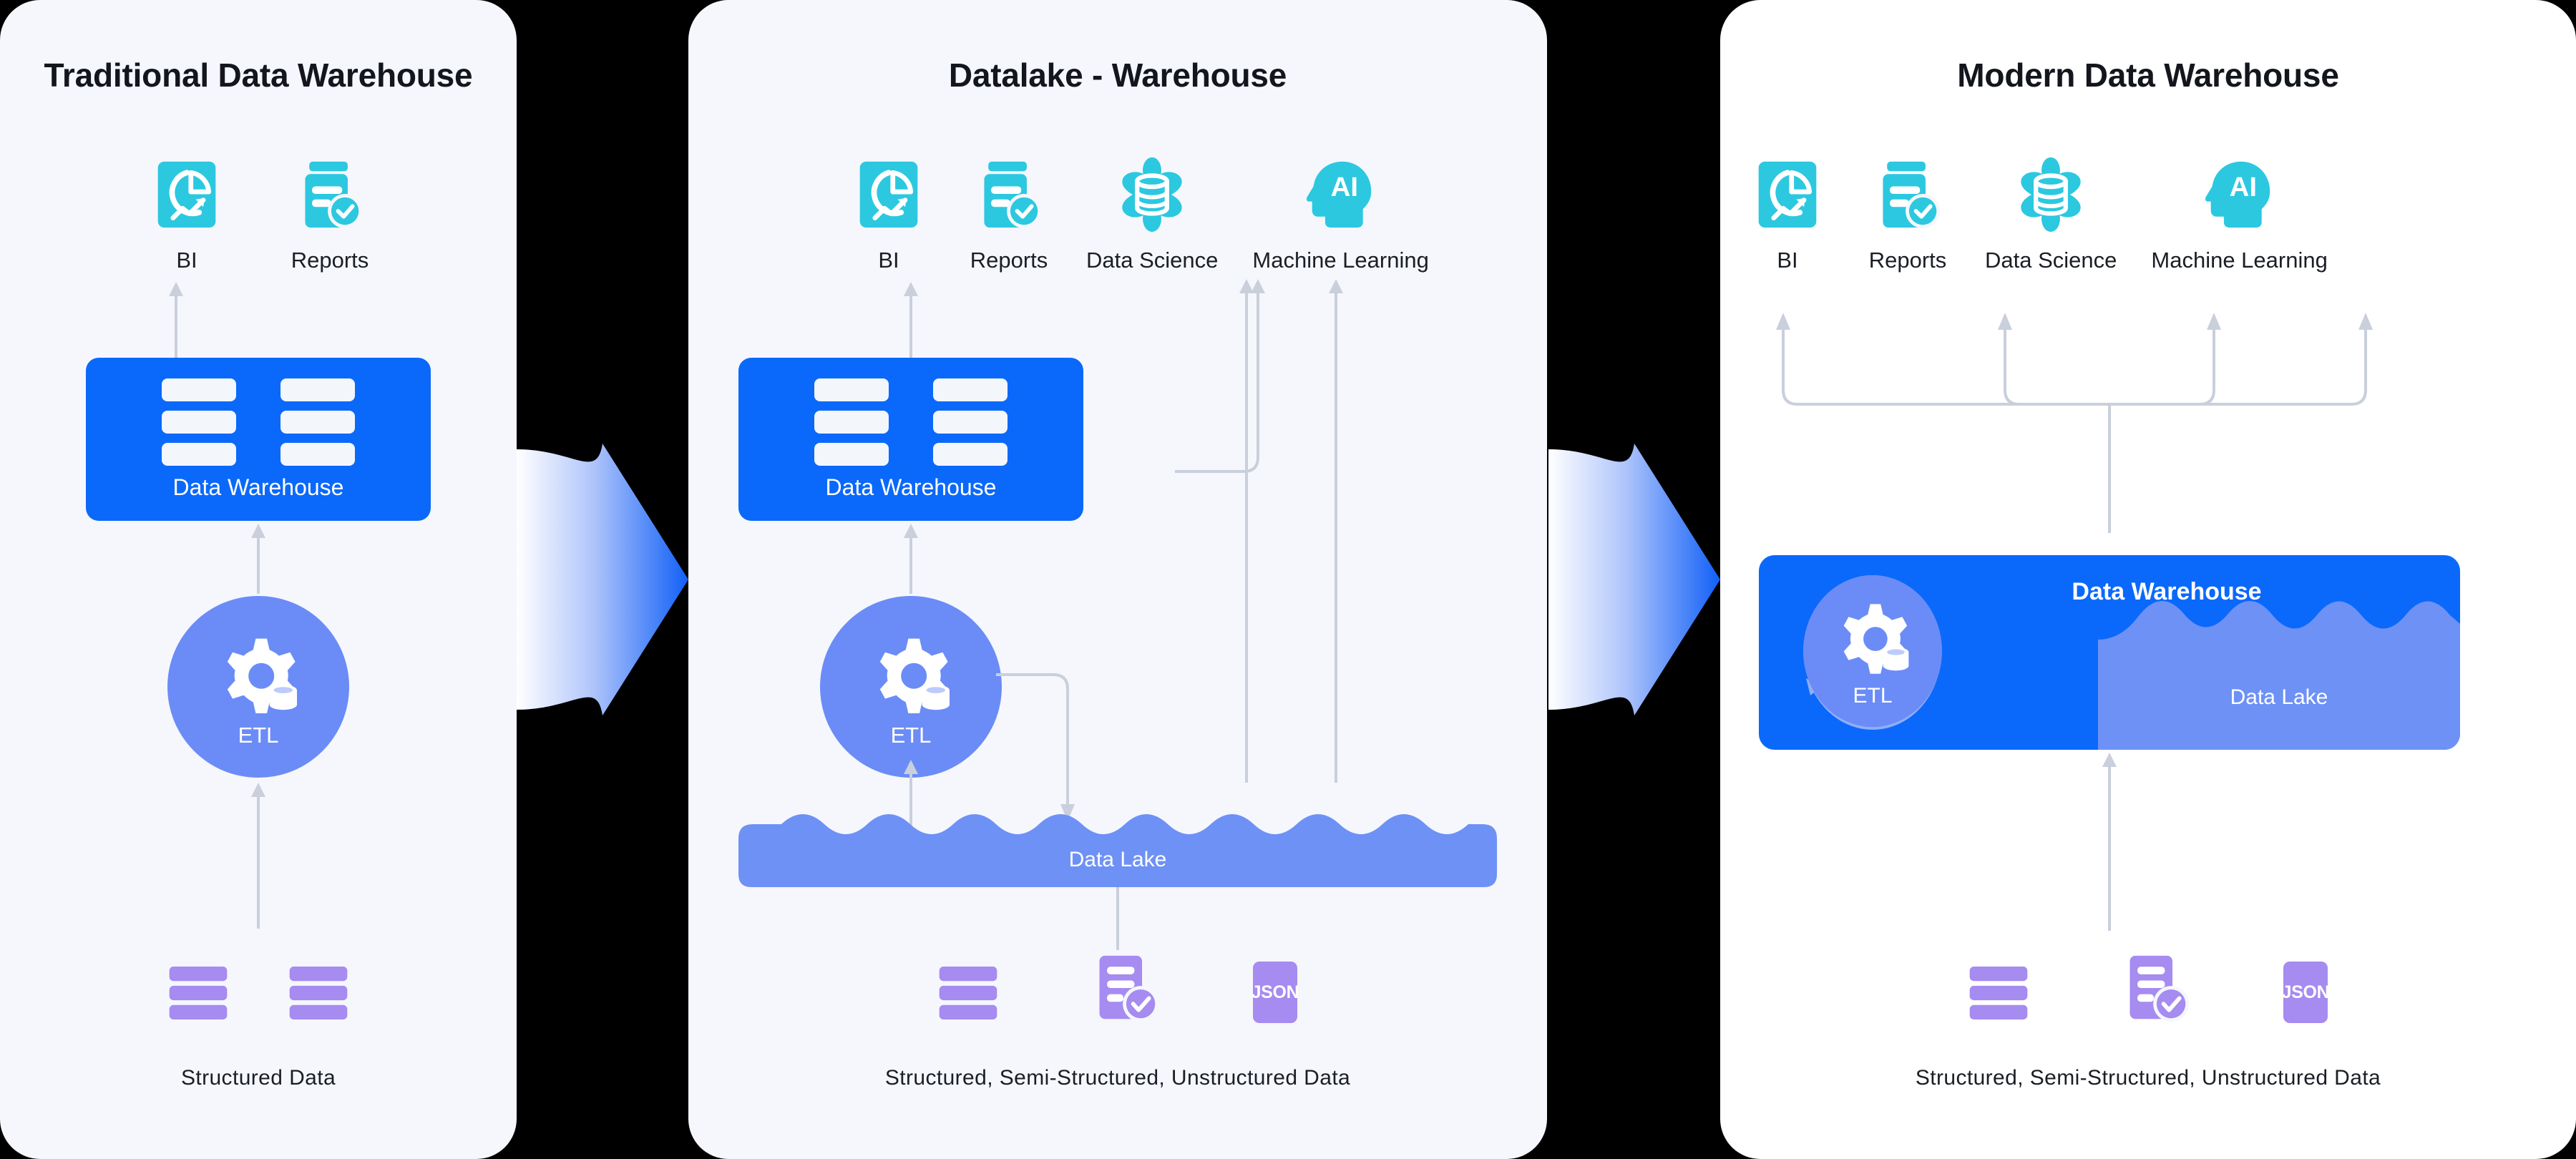 This screenshot has height=1159, width=2576. What do you see at coordinates (258, 422) in the screenshot?
I see `warehouse-rack-graphic` at bounding box center [258, 422].